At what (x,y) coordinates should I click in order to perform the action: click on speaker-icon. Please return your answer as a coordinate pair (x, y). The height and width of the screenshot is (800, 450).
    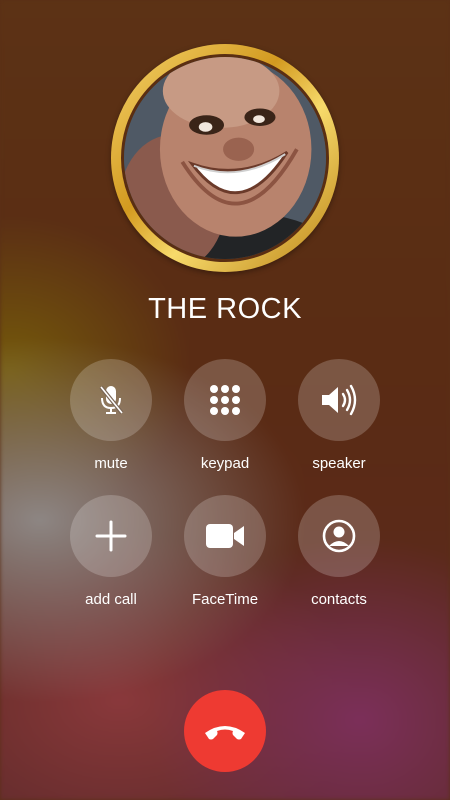
    Looking at the image, I should click on (339, 400).